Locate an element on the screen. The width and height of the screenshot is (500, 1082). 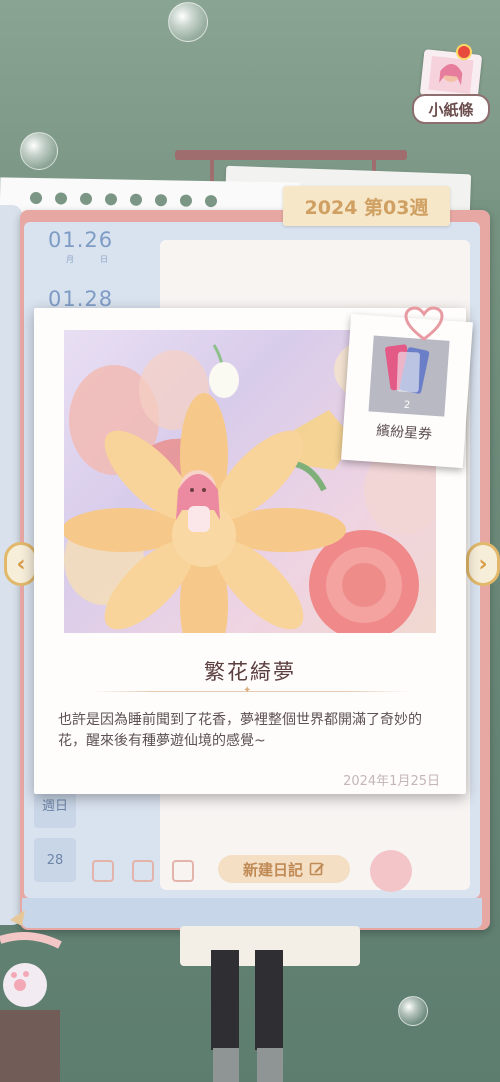
new-diary-button: 新建日記 is located at coordinates (284, 869).